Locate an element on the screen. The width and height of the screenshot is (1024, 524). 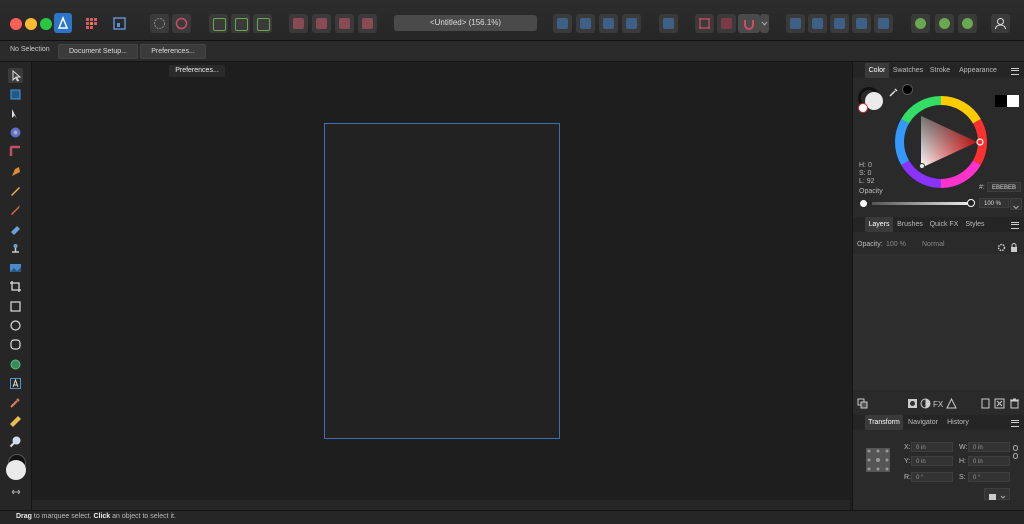
delete-layer-icon is located at coordinates (1014, 402).